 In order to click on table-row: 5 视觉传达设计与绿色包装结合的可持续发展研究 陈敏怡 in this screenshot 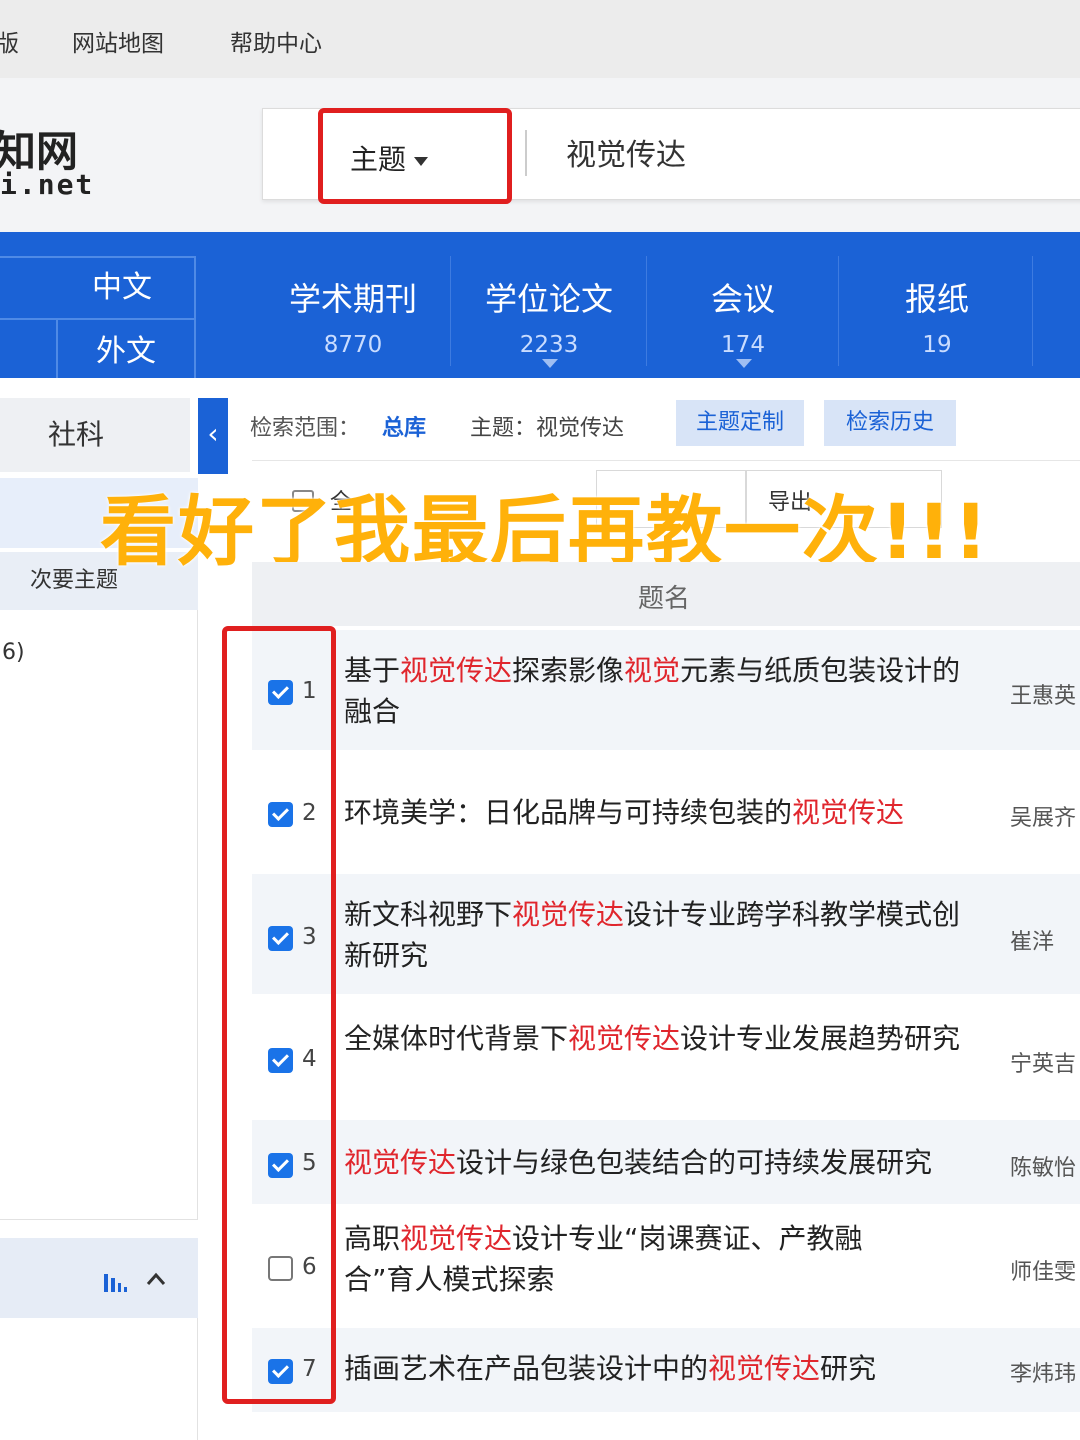, I will do `click(666, 1162)`.